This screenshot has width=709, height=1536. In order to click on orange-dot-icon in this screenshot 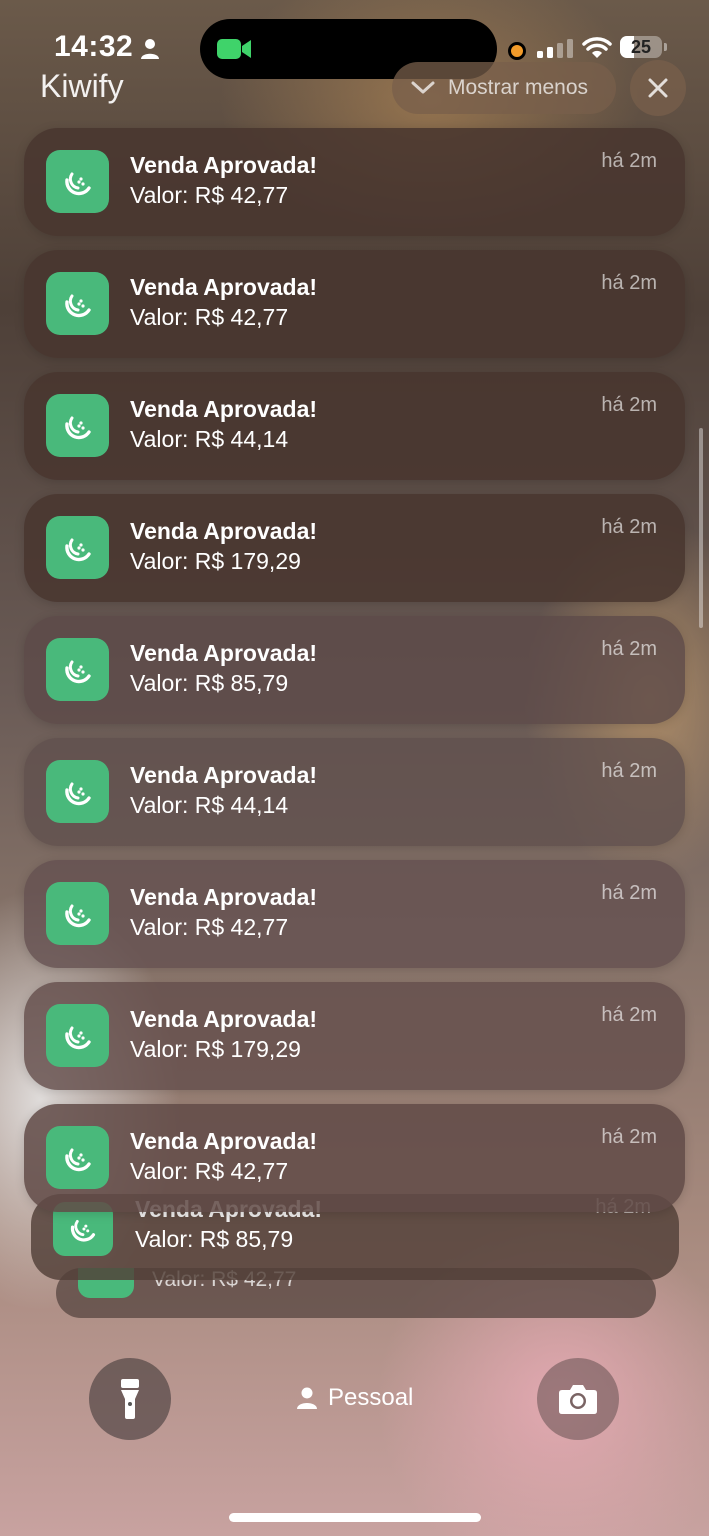, I will do `click(517, 51)`.